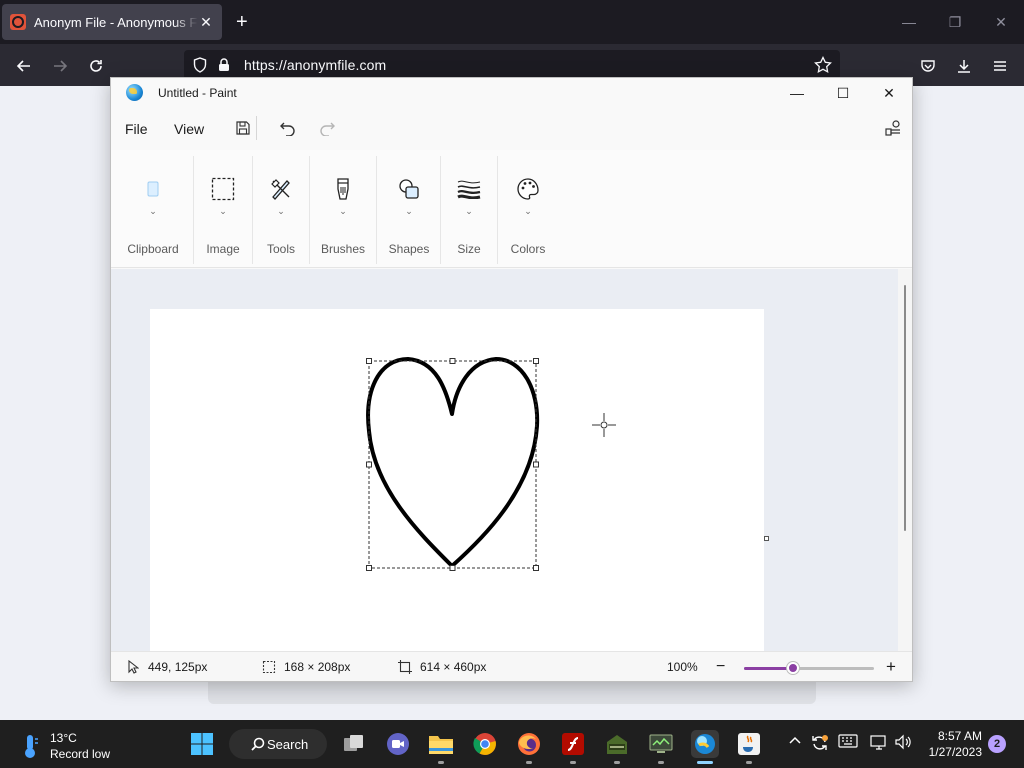  What do you see at coordinates (893, 128) in the screenshot?
I see `share-account-icon` at bounding box center [893, 128].